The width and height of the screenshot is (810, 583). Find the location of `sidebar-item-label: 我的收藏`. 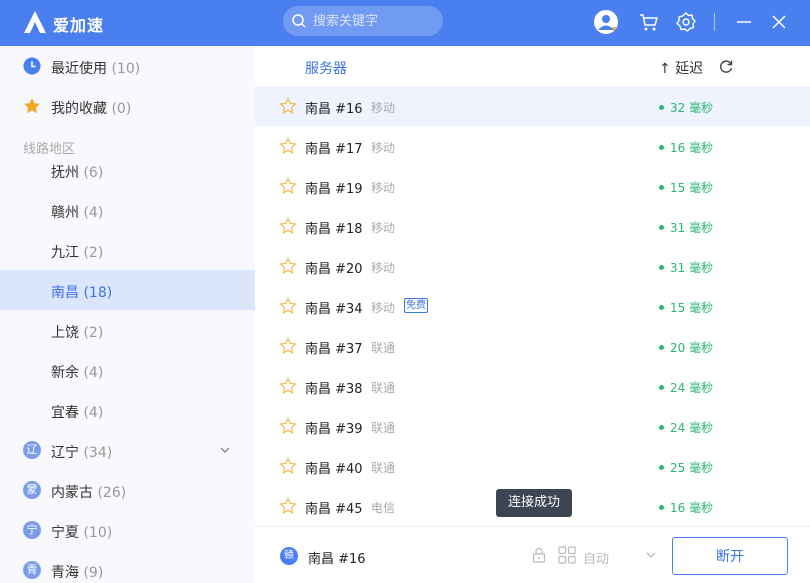

sidebar-item-label: 我的收藏 is located at coordinates (79, 109).